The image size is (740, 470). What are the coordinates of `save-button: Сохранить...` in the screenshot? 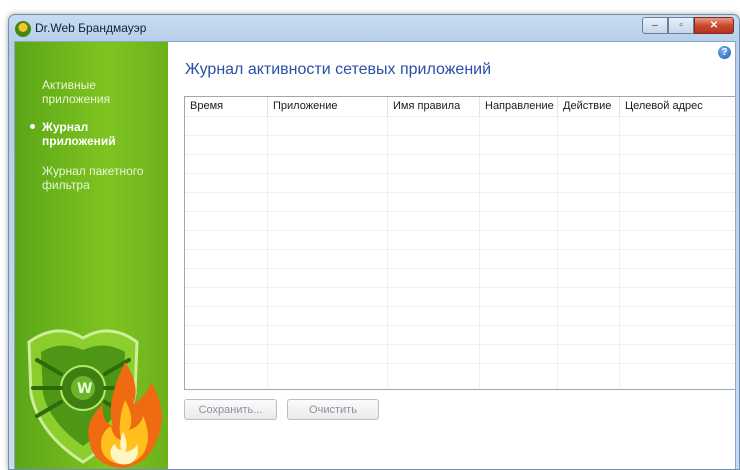 It's located at (230, 409).